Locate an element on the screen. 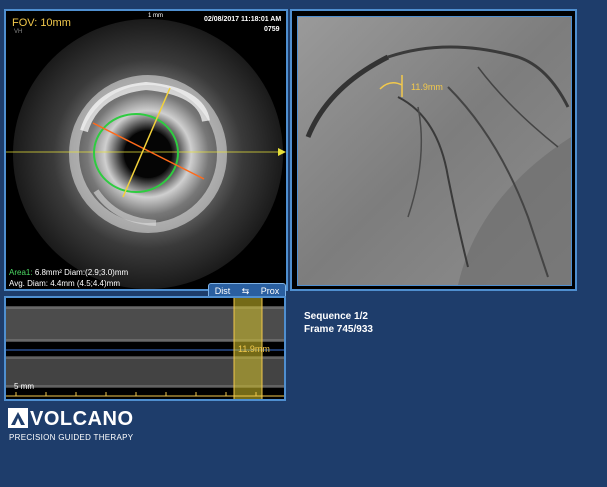 The height and width of the screenshot is (487, 607). scale-label: 1 mm is located at coordinates (155, 16).